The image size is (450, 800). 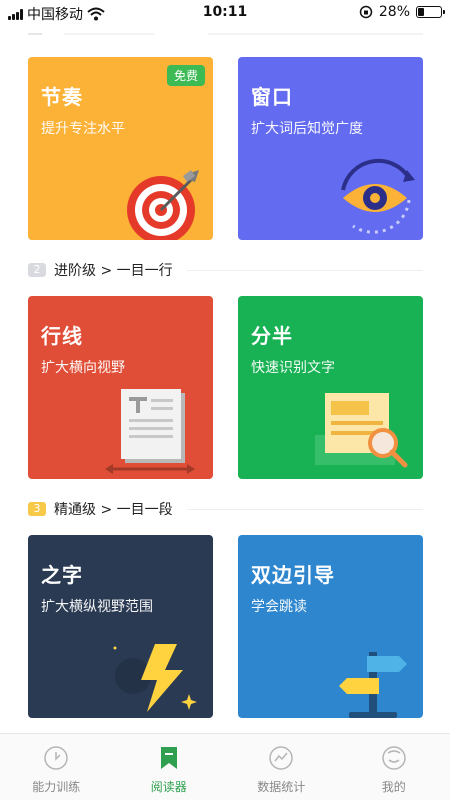 I want to click on card-title: 节奏, so click(x=62, y=97).